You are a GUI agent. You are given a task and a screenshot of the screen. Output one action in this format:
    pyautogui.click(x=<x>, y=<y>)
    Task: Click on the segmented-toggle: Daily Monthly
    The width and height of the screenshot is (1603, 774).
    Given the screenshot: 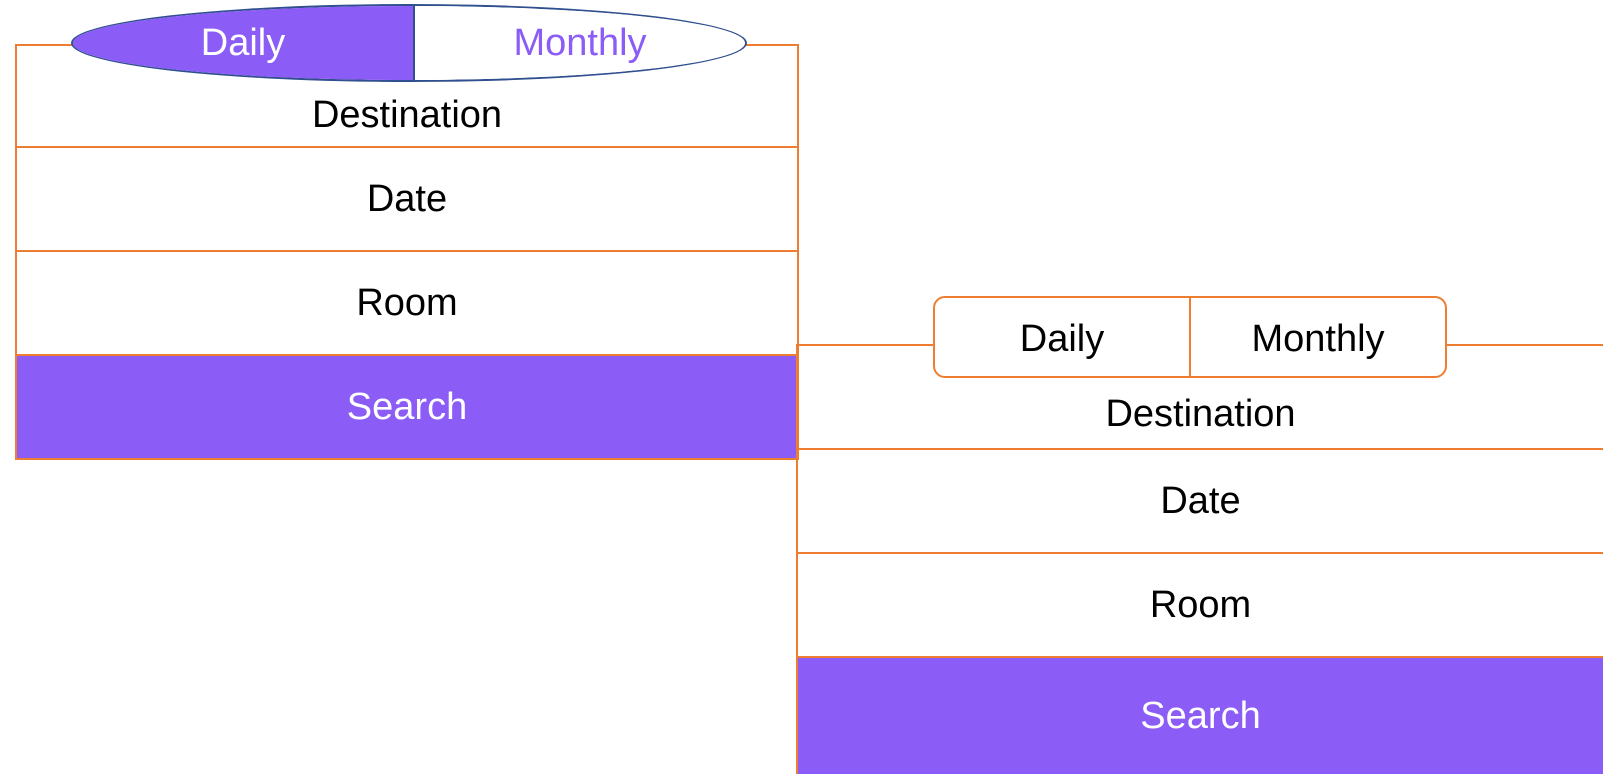 What is the action you would take?
    pyautogui.click(x=1190, y=337)
    